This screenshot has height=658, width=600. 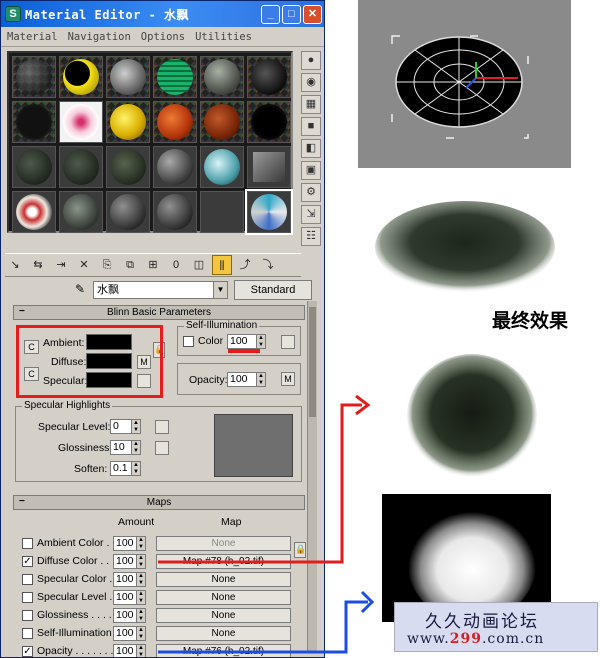 I want to click on red-arrow, so click(x=260, y=483).